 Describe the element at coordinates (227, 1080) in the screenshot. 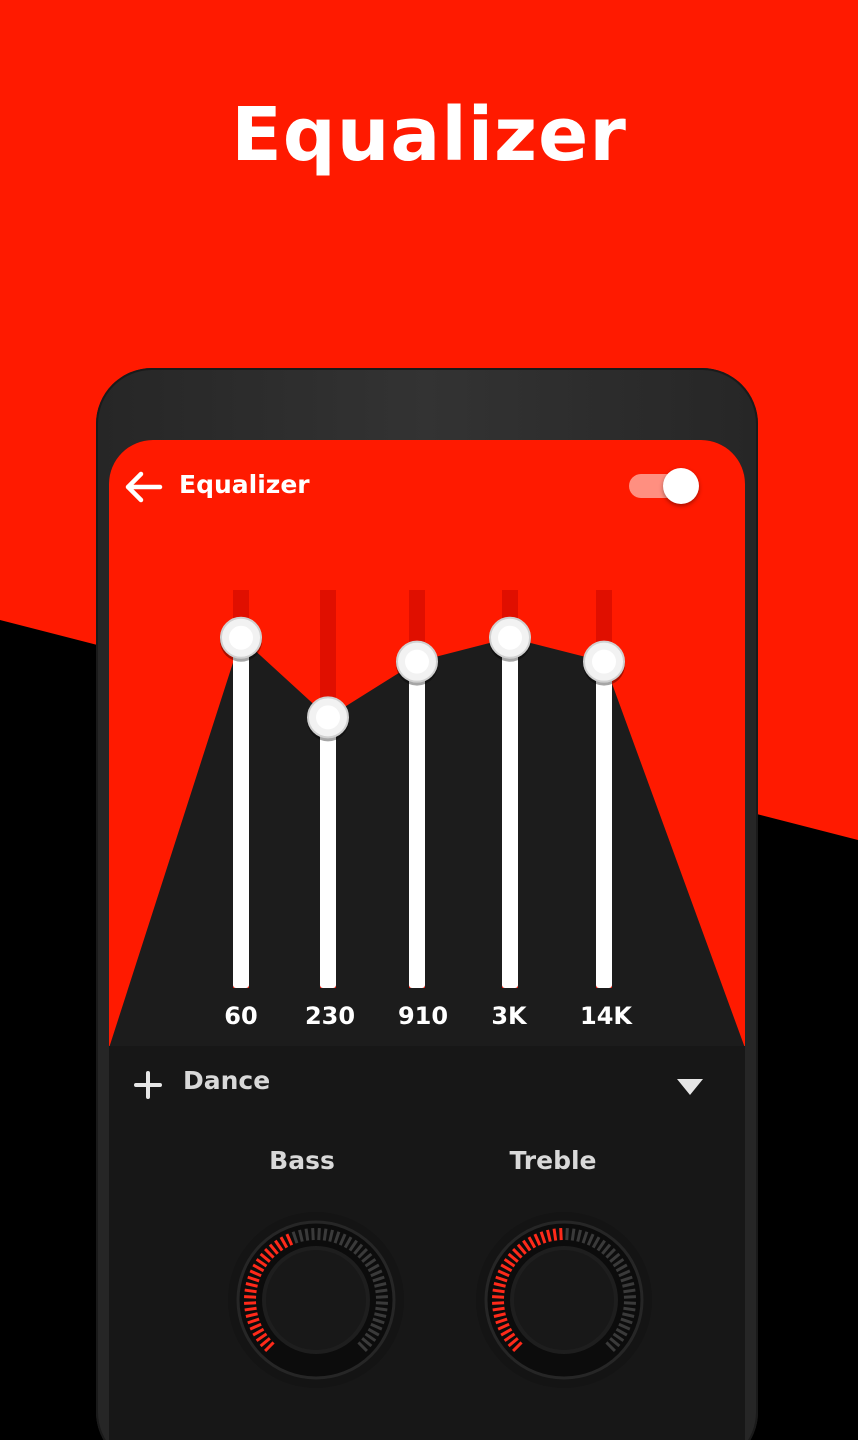

I see `preset-name: Dance` at that location.